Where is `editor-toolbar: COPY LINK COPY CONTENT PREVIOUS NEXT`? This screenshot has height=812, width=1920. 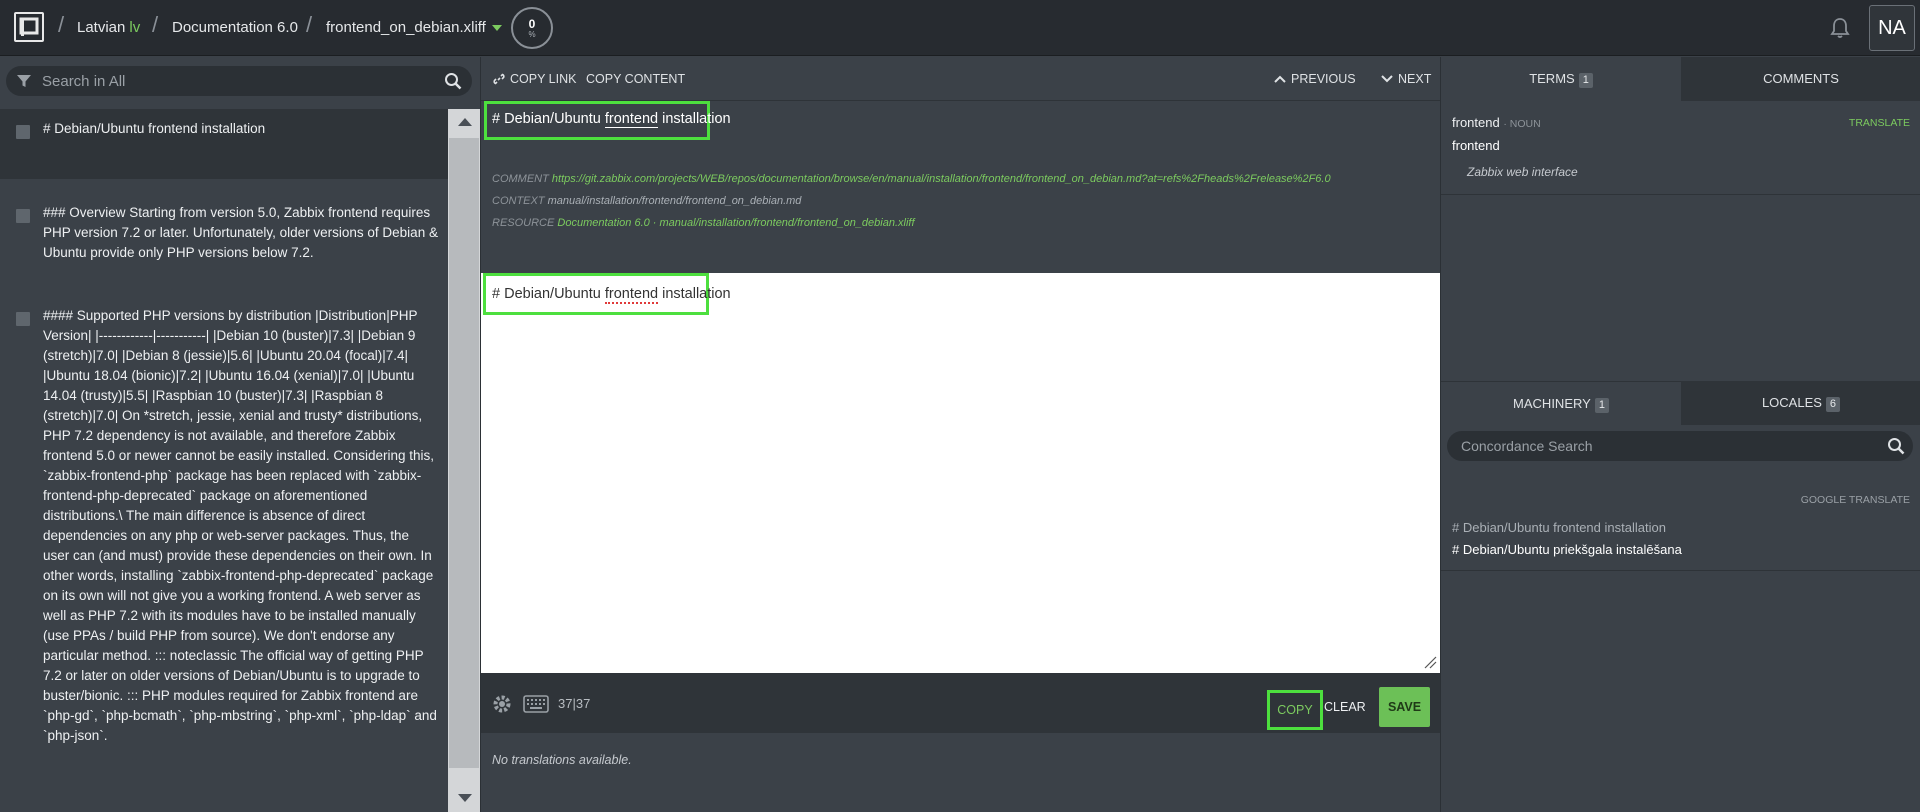 editor-toolbar: COPY LINK COPY CONTENT PREVIOUS NEXT is located at coordinates (961, 79).